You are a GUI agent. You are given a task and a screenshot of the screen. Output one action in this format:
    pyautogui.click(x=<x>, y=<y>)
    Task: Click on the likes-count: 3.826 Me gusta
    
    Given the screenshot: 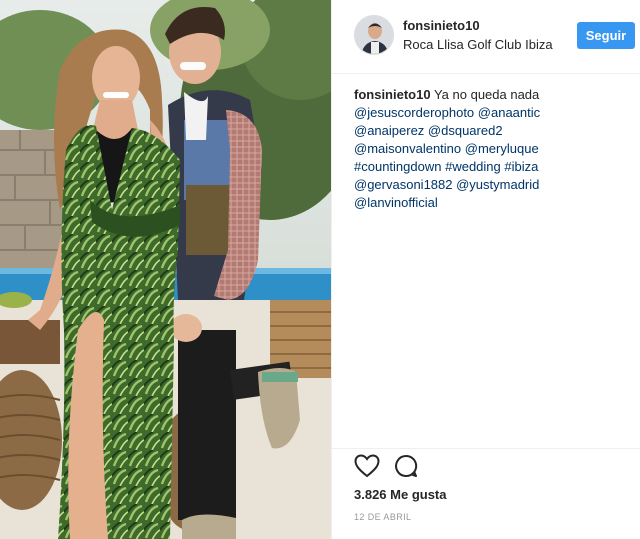 What is the action you would take?
    pyautogui.click(x=400, y=494)
    